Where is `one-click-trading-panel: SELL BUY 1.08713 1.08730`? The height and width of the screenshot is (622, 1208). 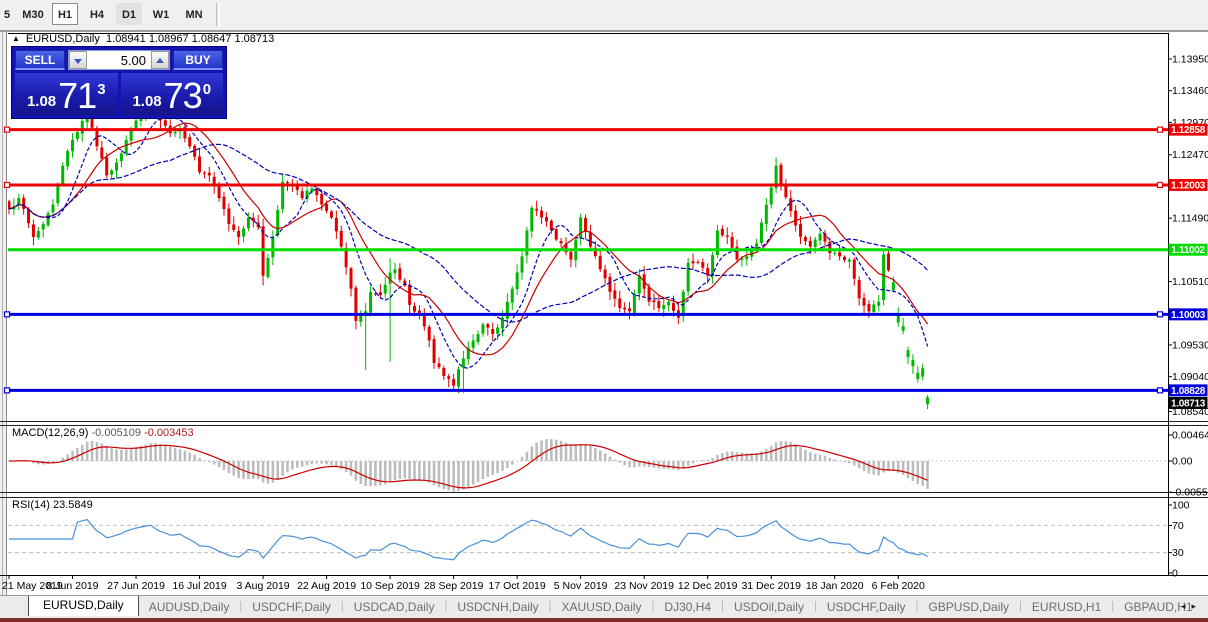
one-click-trading-panel: SELL BUY 1.08713 1.08730 is located at coordinates (119, 82).